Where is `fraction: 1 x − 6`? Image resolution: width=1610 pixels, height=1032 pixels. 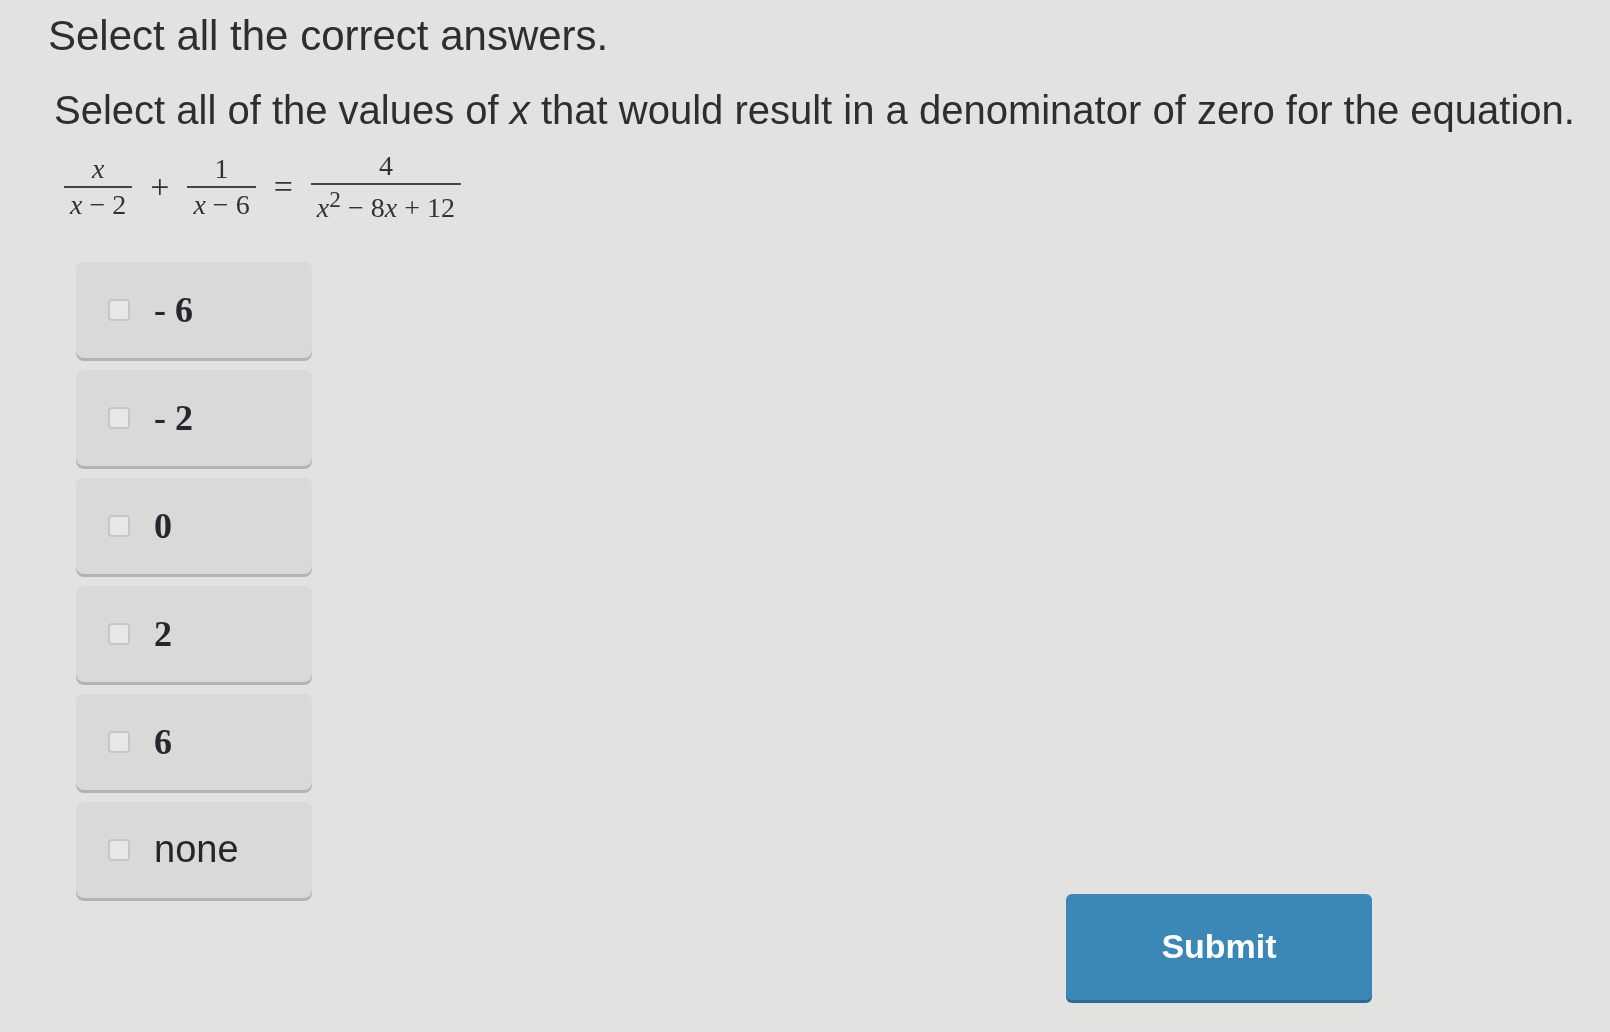 fraction: 1 x − 6 is located at coordinates (221, 187).